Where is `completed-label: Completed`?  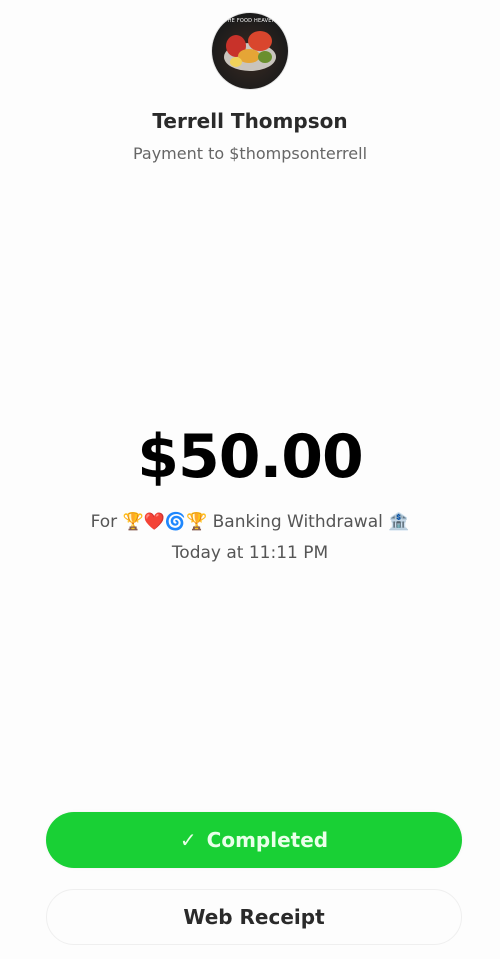 completed-label: Completed is located at coordinates (267, 840).